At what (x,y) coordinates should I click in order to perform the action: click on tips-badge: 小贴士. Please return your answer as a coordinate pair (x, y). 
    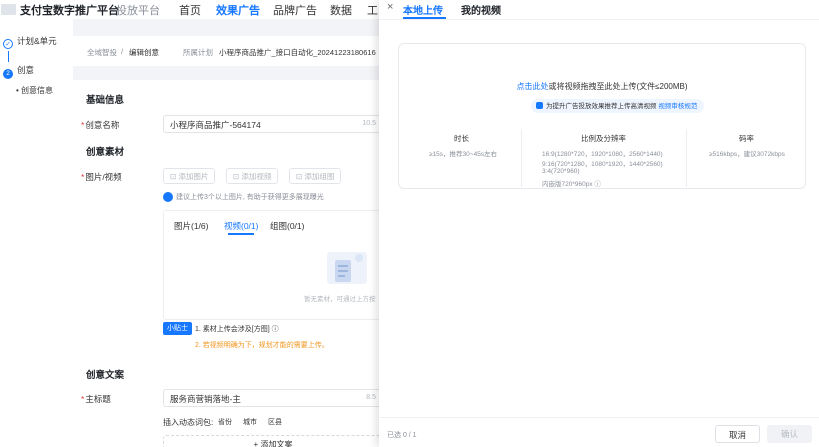
    Looking at the image, I should click on (177, 328).